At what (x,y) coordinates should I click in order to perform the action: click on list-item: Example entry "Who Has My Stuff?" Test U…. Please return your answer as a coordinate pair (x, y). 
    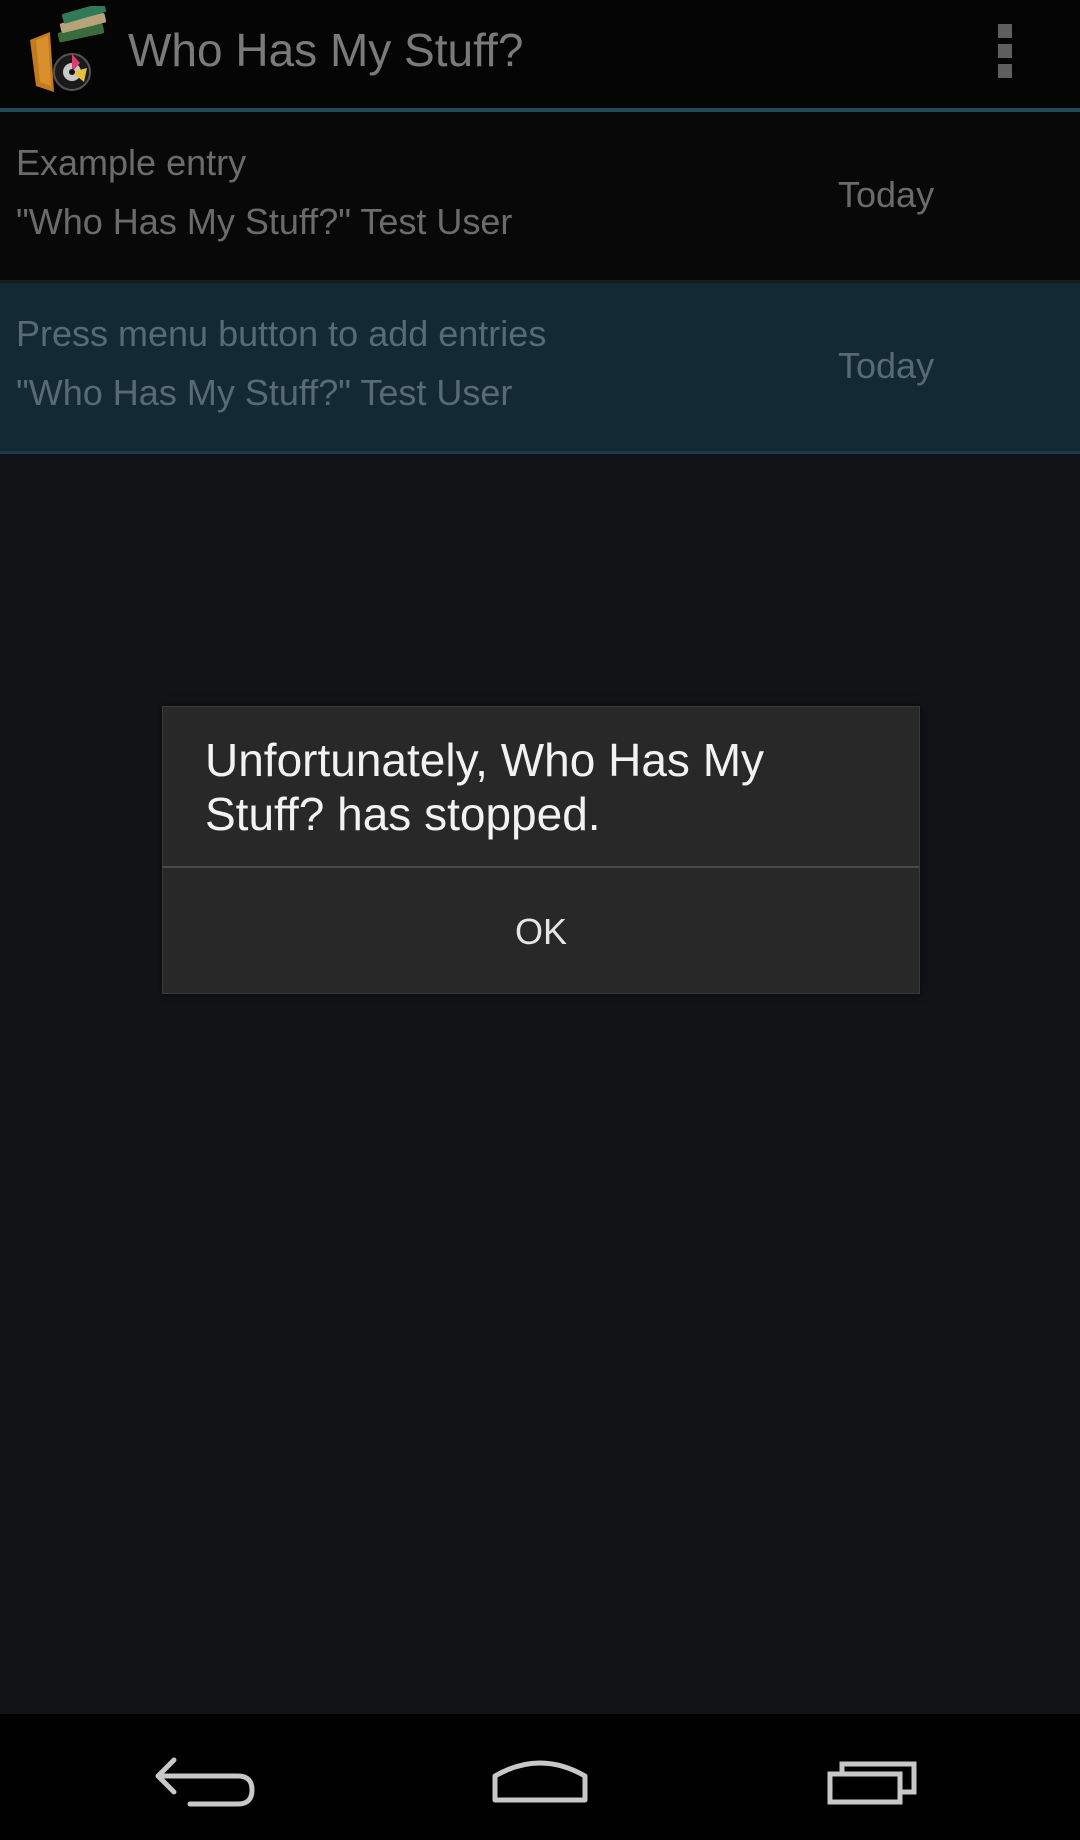
    Looking at the image, I should click on (540, 197).